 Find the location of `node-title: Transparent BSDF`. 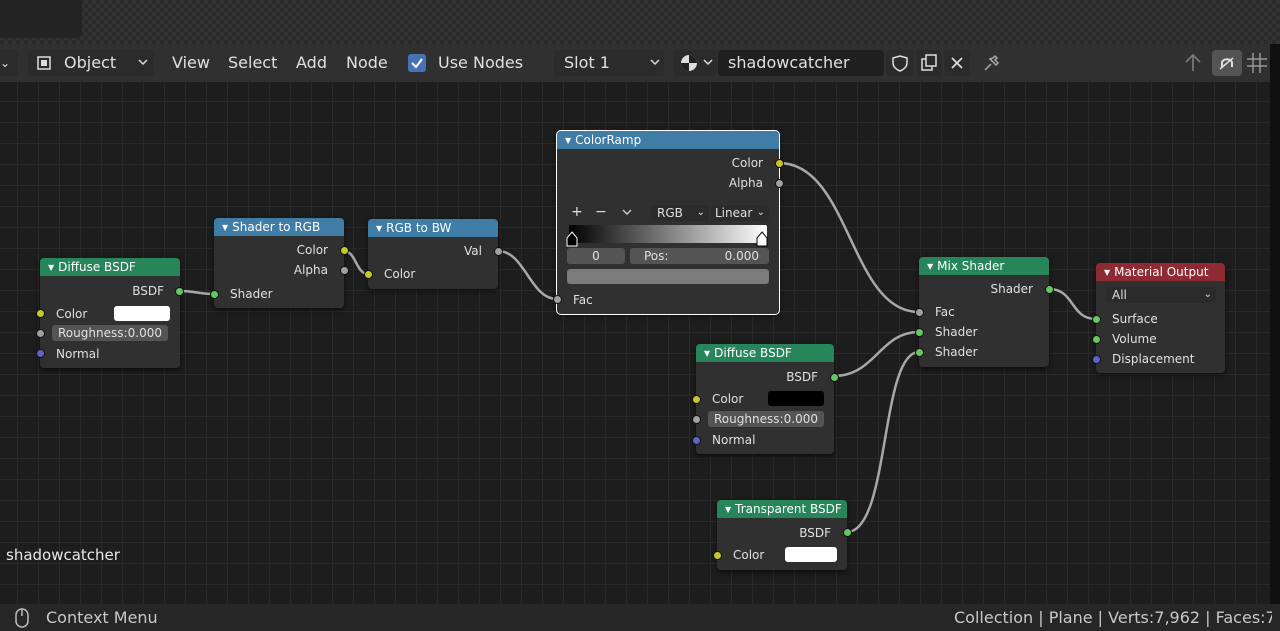

node-title: Transparent BSDF is located at coordinates (788, 509).